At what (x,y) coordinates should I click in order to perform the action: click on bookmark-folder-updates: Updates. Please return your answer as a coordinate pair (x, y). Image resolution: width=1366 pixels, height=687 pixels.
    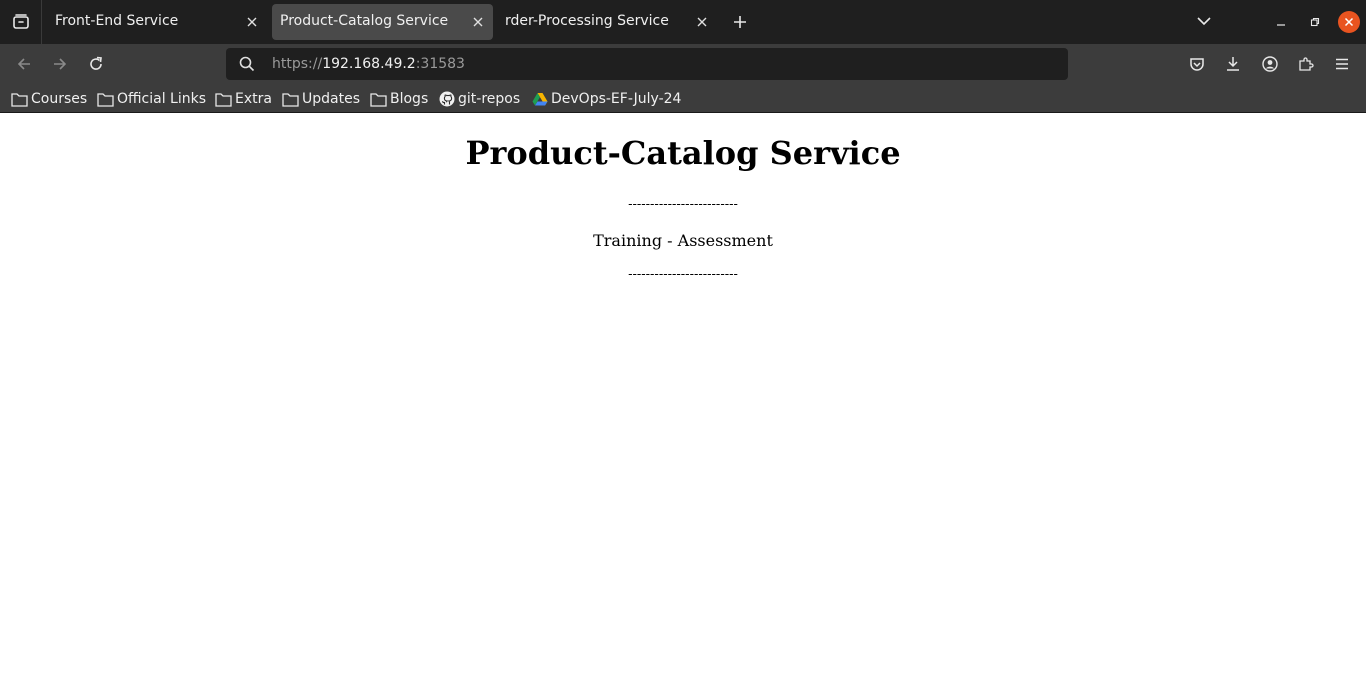
    Looking at the image, I should click on (321, 99).